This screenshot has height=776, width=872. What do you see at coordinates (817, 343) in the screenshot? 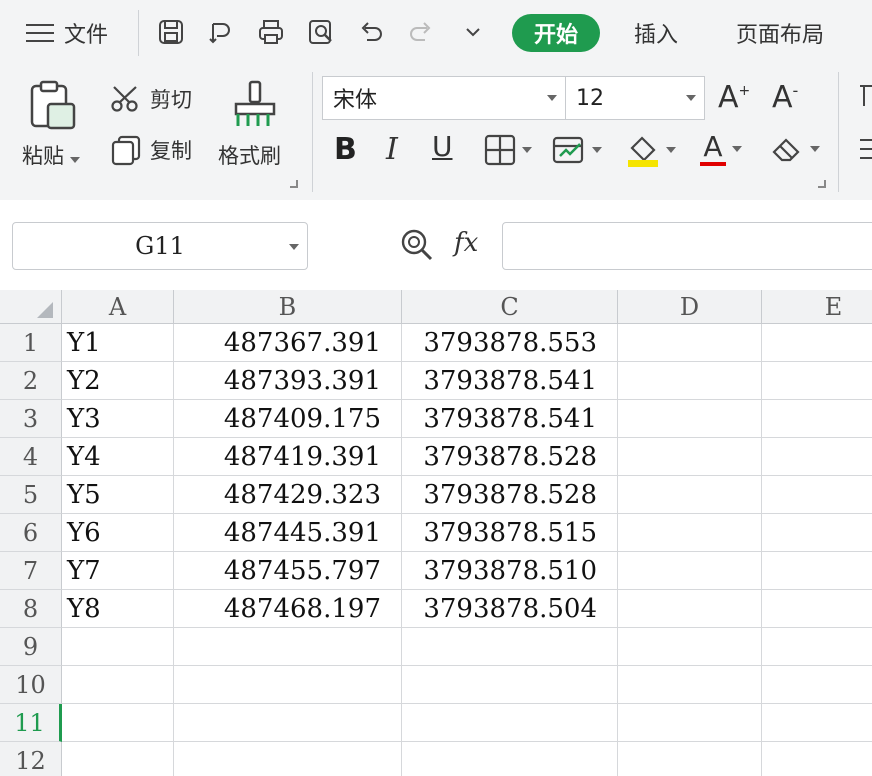
I see `cell-e1` at bounding box center [817, 343].